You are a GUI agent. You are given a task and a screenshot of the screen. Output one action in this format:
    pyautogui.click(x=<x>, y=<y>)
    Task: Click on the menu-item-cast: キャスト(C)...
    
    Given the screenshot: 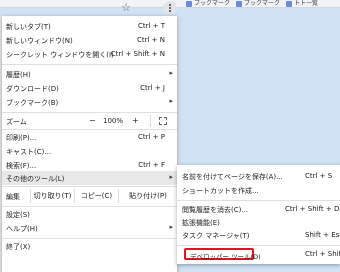 What is the action you would take?
    pyautogui.click(x=89, y=151)
    